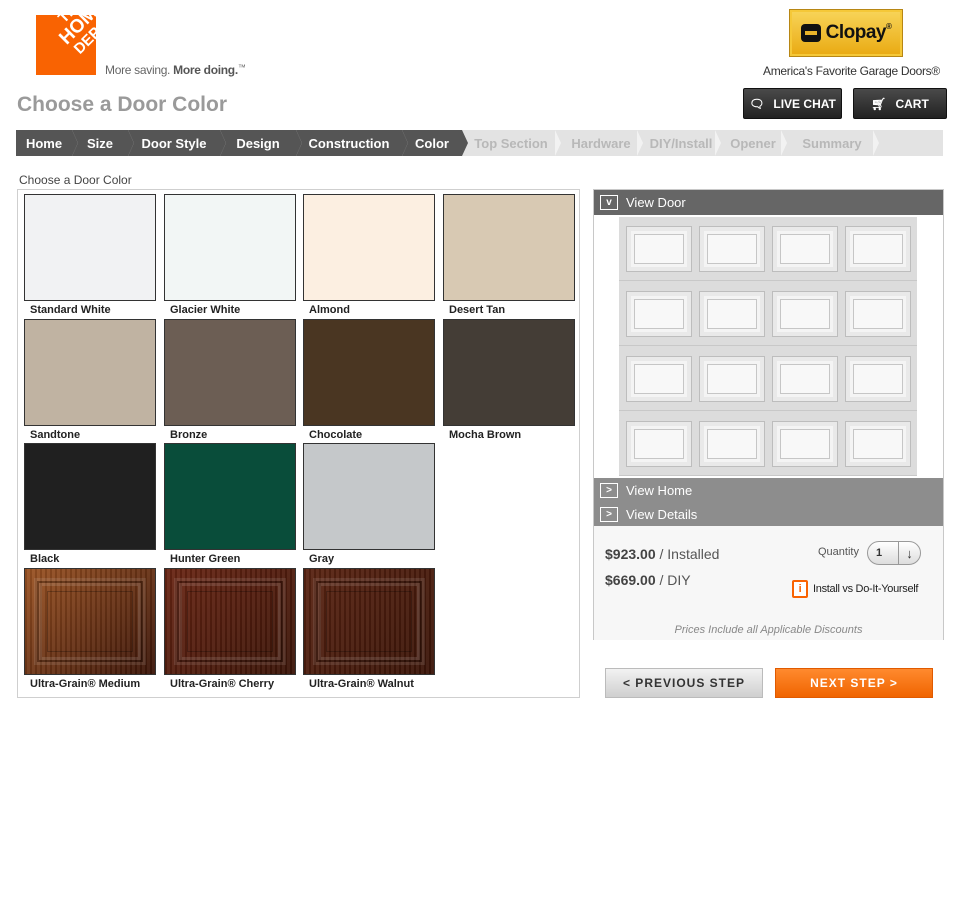  I want to click on color-name: Almond, so click(329, 310).